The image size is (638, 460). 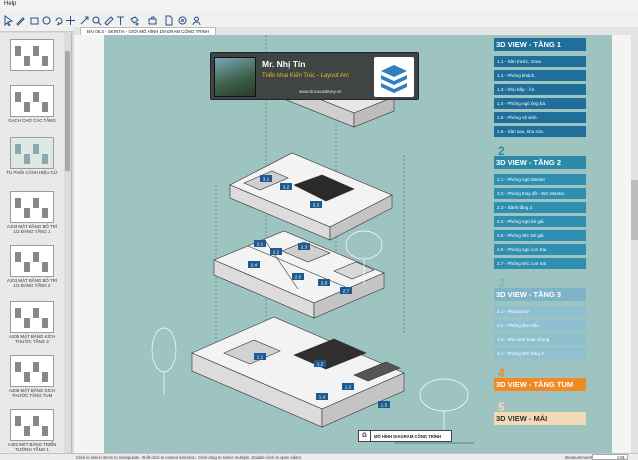 What do you see at coordinates (254, 264) in the screenshot?
I see `room-label: 2.4` at bounding box center [254, 264].